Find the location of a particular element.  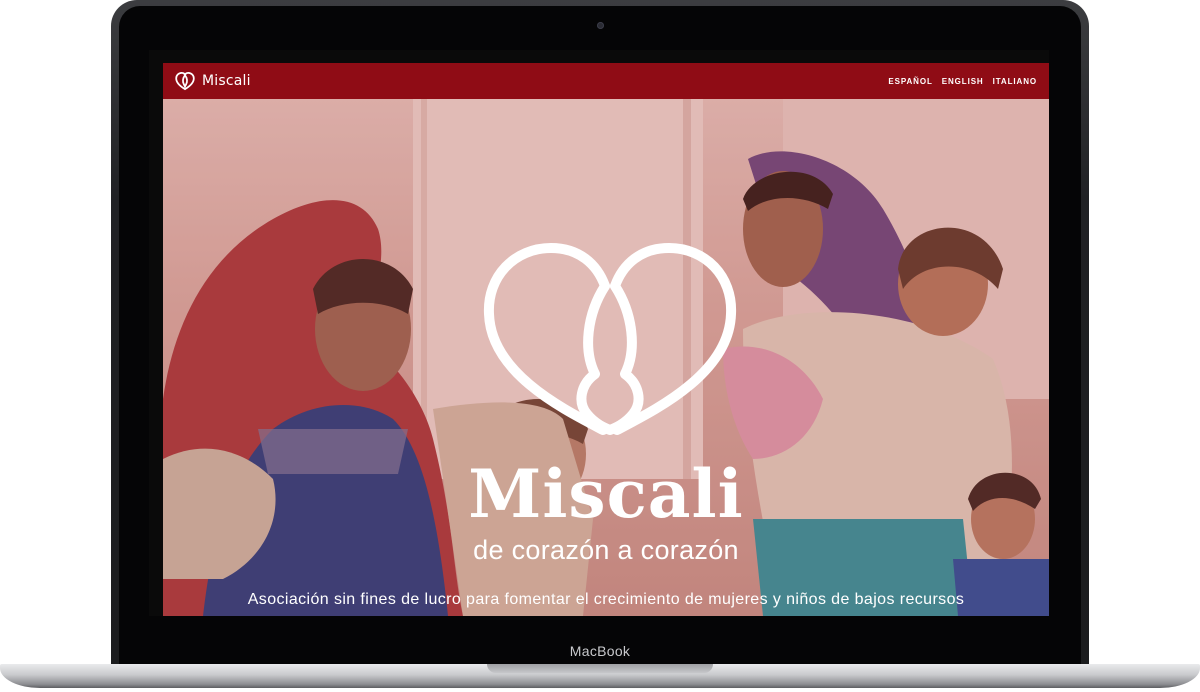

lang-espanol-link: ESPAÑOL is located at coordinates (910, 81).